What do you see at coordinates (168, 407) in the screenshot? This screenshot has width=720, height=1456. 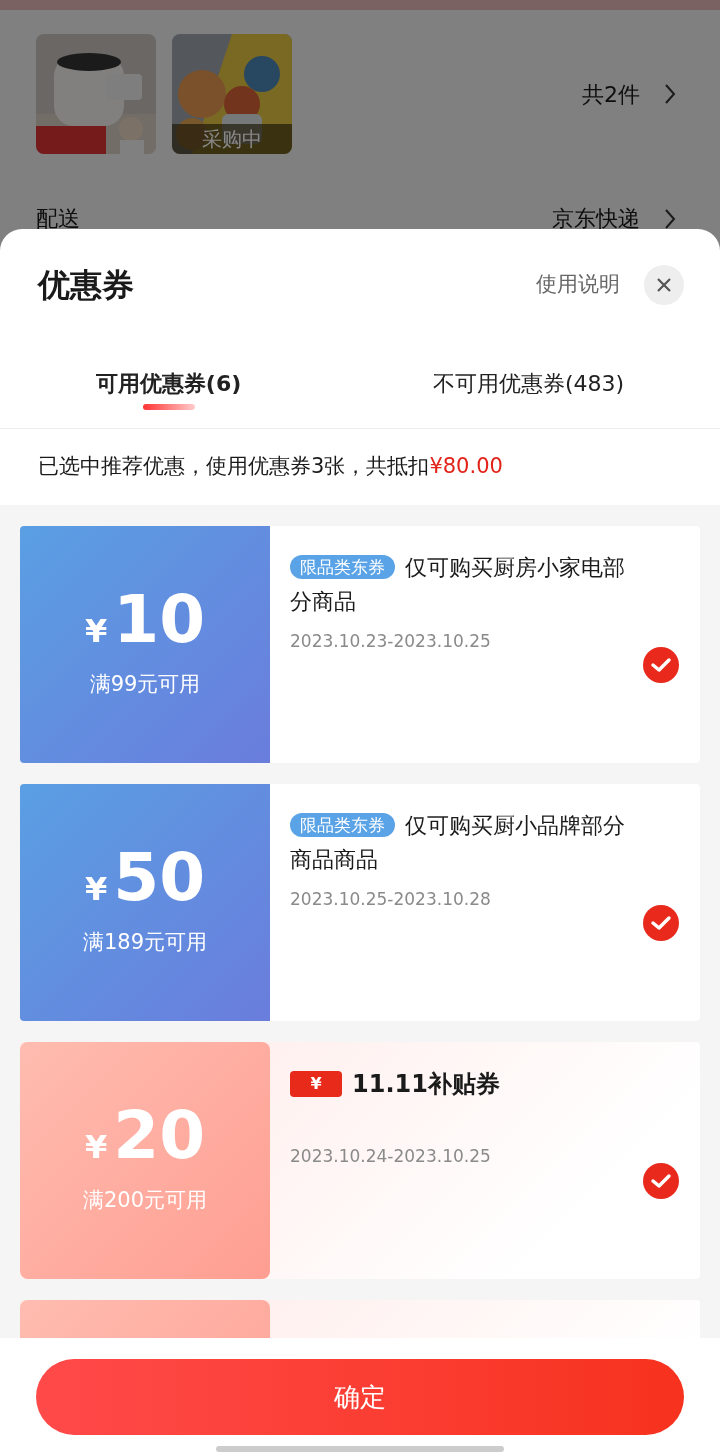 I see `tab-indicator` at bounding box center [168, 407].